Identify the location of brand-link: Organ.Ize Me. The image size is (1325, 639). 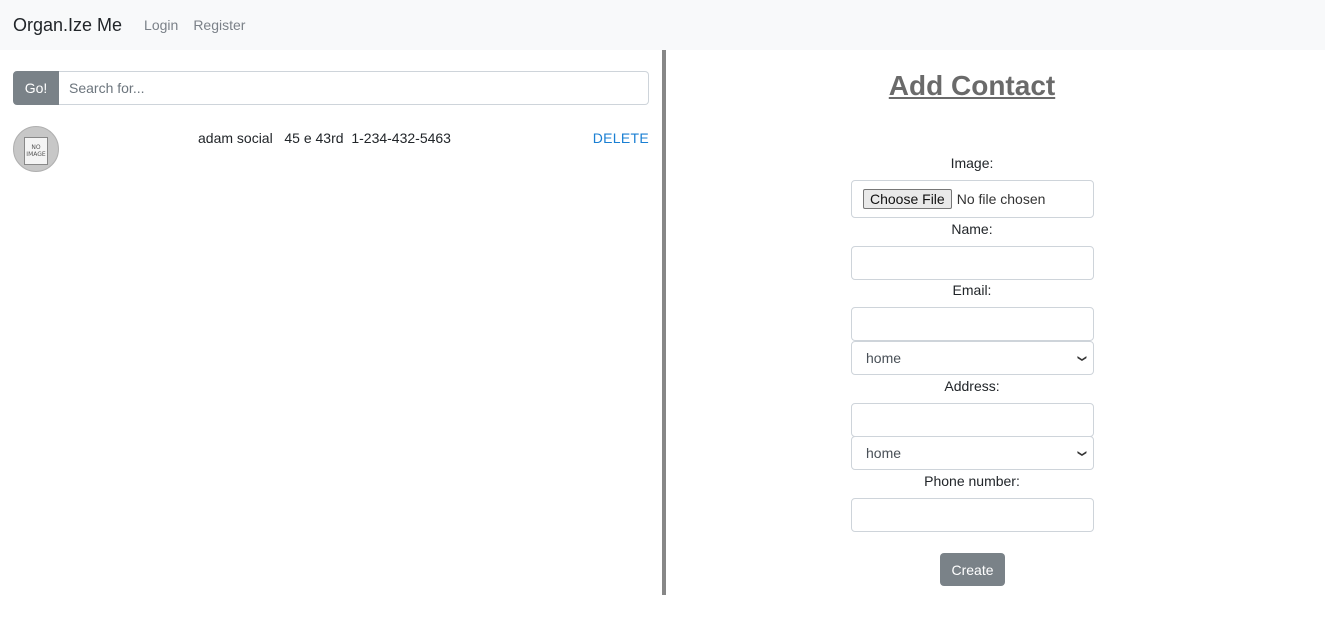
(67, 25).